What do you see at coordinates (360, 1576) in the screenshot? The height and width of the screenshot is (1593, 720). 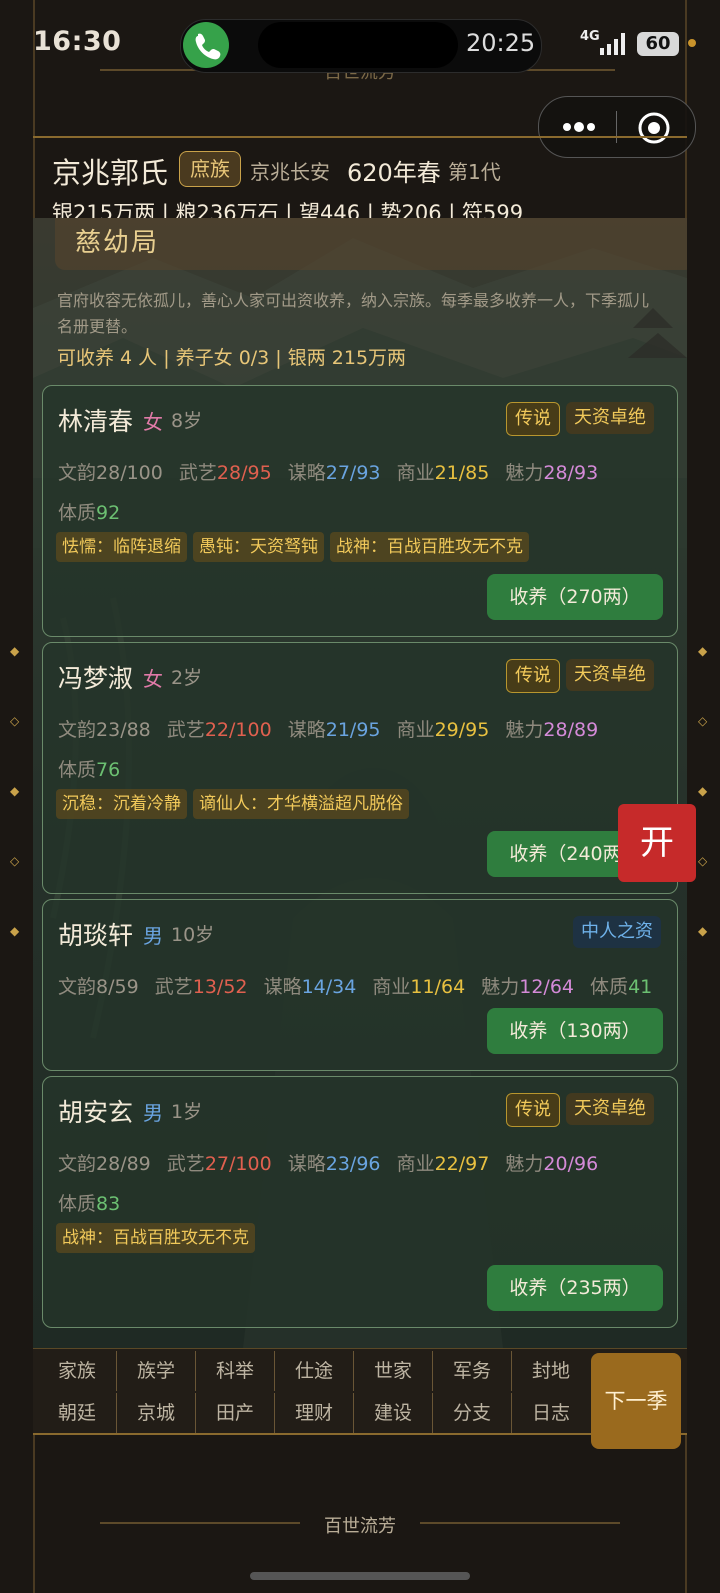 I see `home-indicator` at bounding box center [360, 1576].